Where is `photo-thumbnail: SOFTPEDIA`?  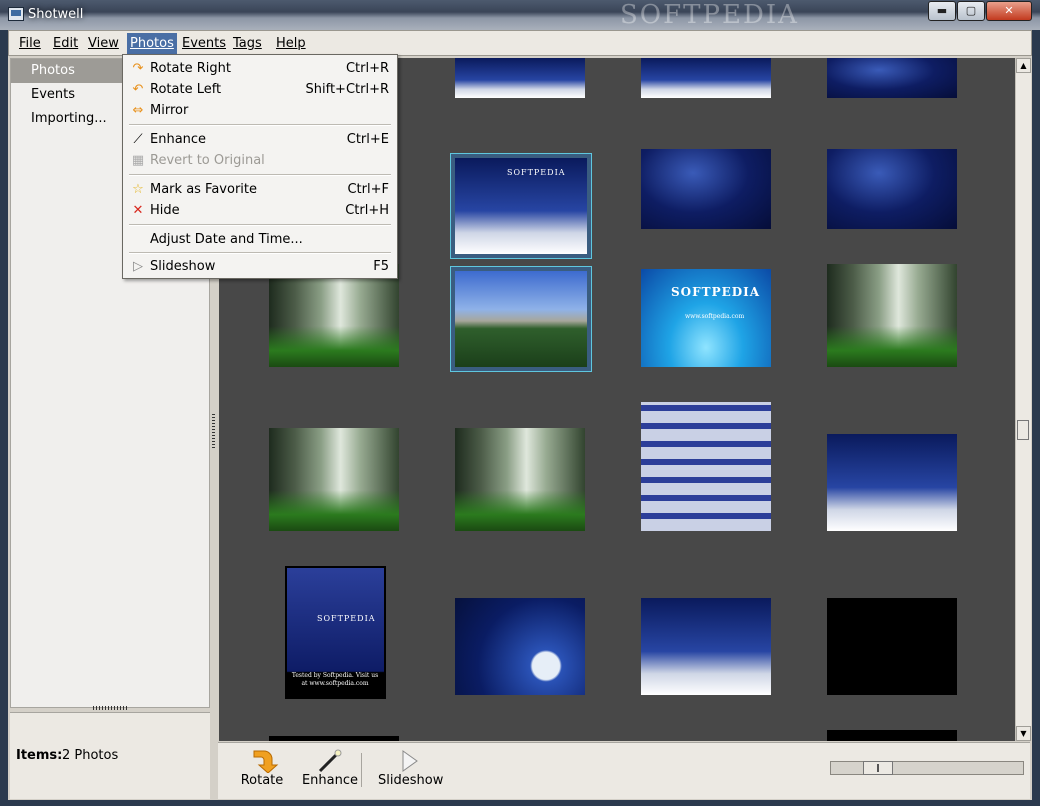 photo-thumbnail: SOFTPEDIA is located at coordinates (521, 206).